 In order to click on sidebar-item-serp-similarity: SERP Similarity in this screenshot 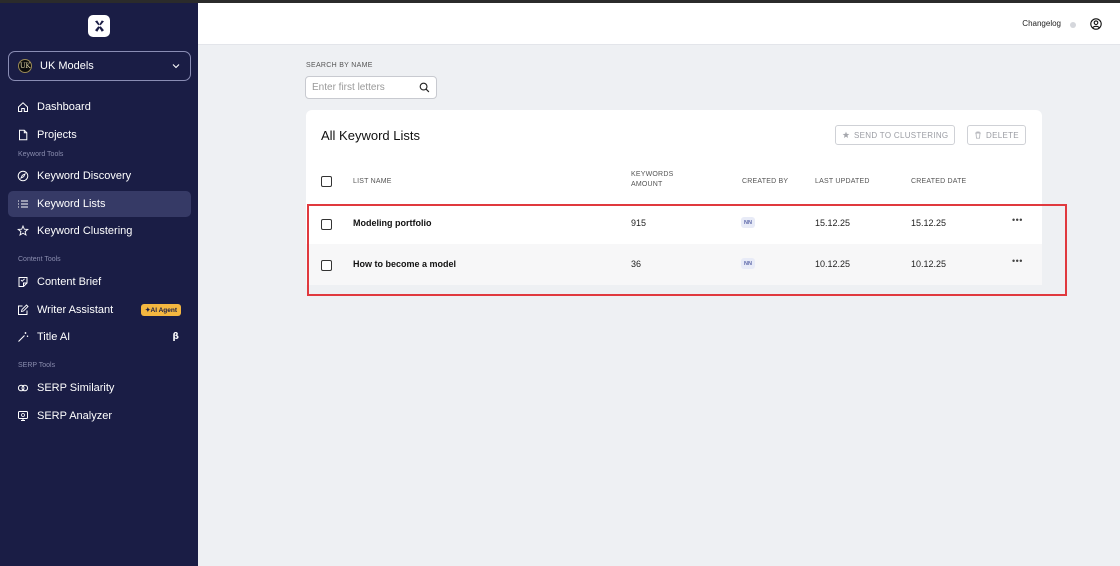, I will do `click(99, 388)`.